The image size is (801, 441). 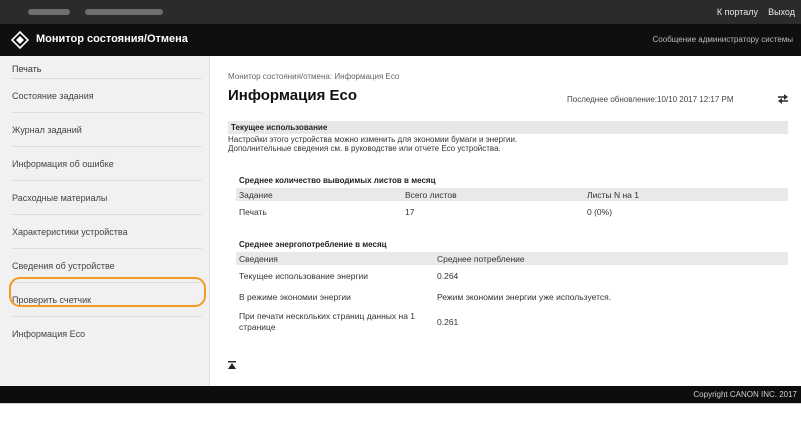 I want to click on table-header-row: Задание Всего листов Листы N на 1, so click(x=512, y=194).